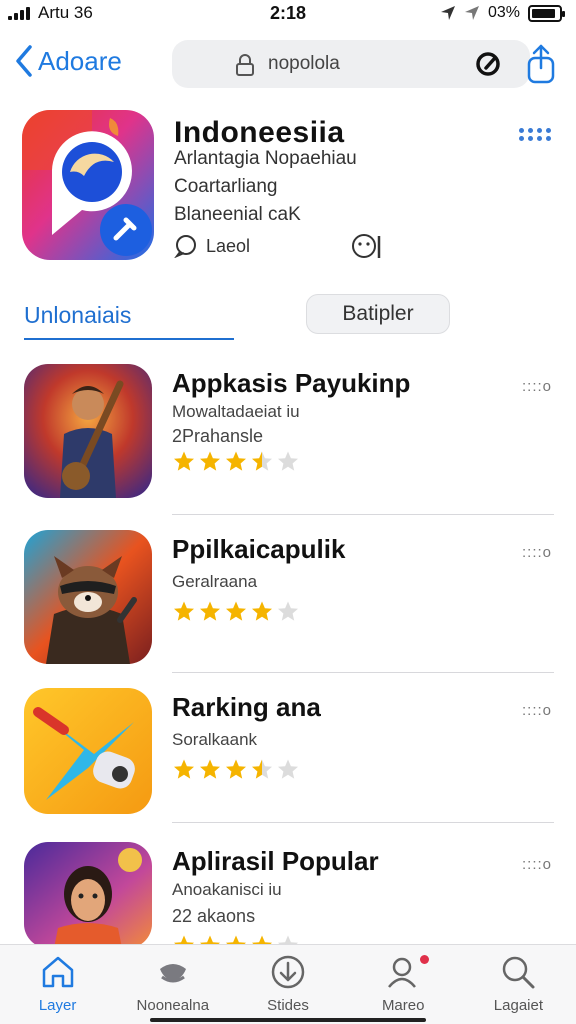 Image resolution: width=576 pixels, height=1024 pixels. Describe the element at coordinates (215, 739) in the screenshot. I see `app-developer: Soralkaank` at that location.